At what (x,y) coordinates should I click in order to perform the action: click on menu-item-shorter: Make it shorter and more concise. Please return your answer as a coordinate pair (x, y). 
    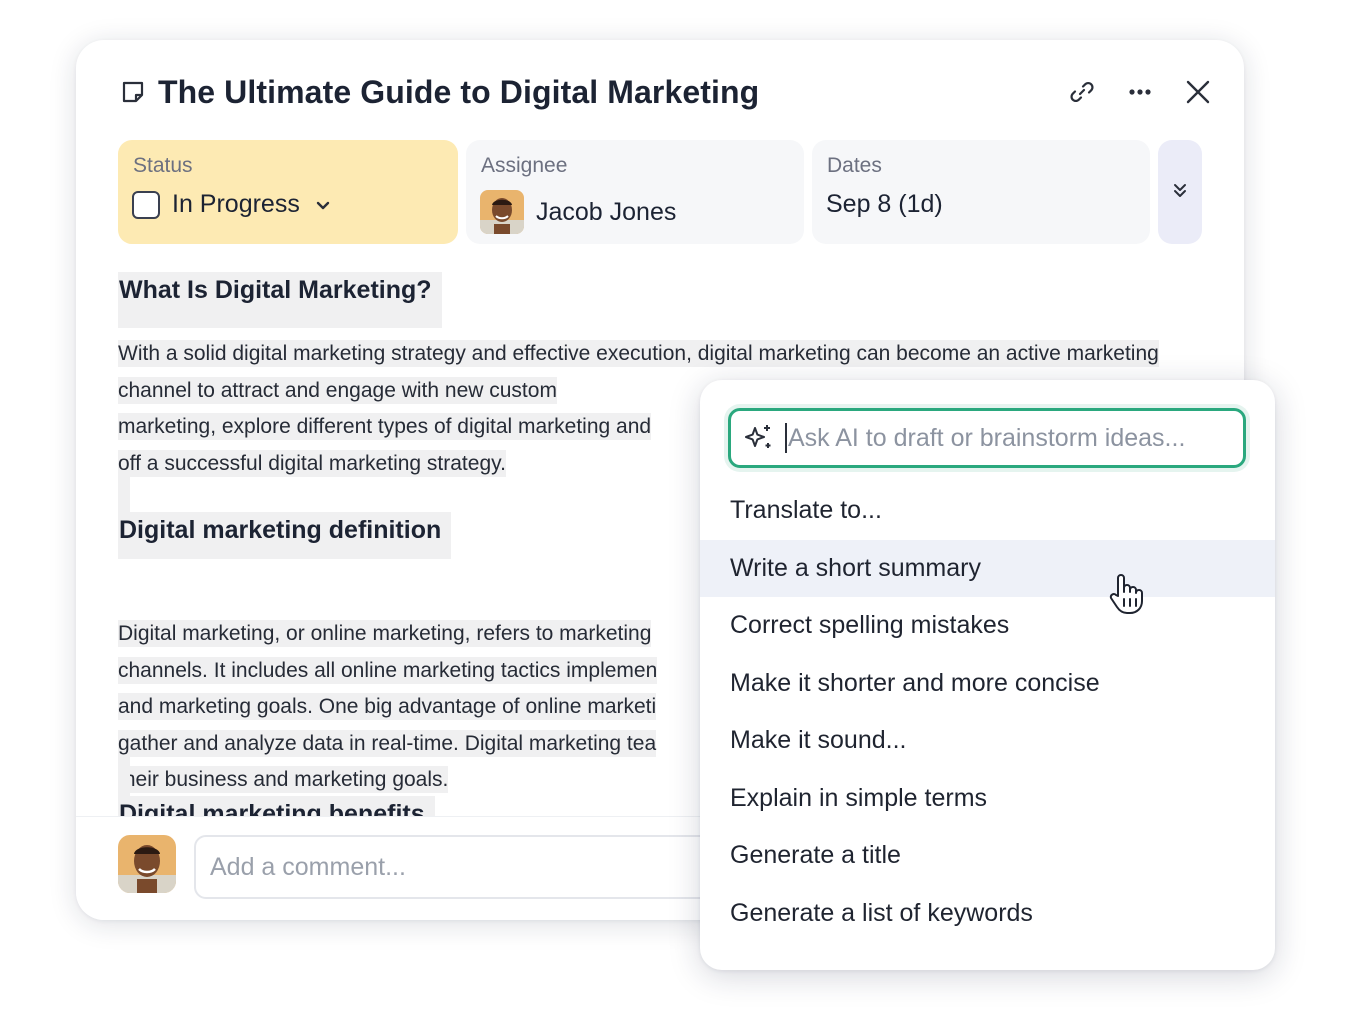
    Looking at the image, I should click on (987, 684).